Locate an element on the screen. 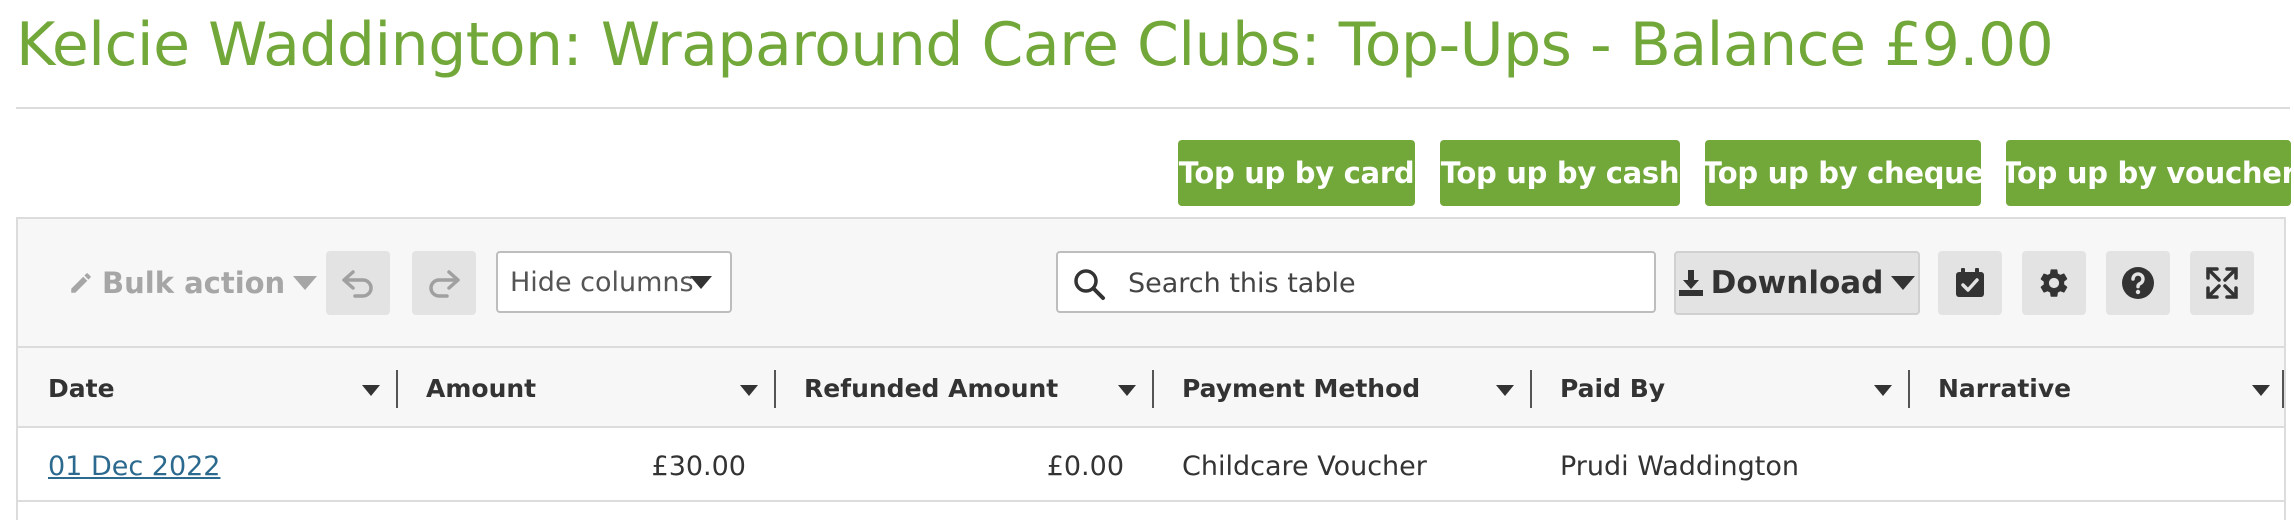 Image resolution: width=2294 pixels, height=520 pixels. column-header-date: Date is located at coordinates (81, 388).